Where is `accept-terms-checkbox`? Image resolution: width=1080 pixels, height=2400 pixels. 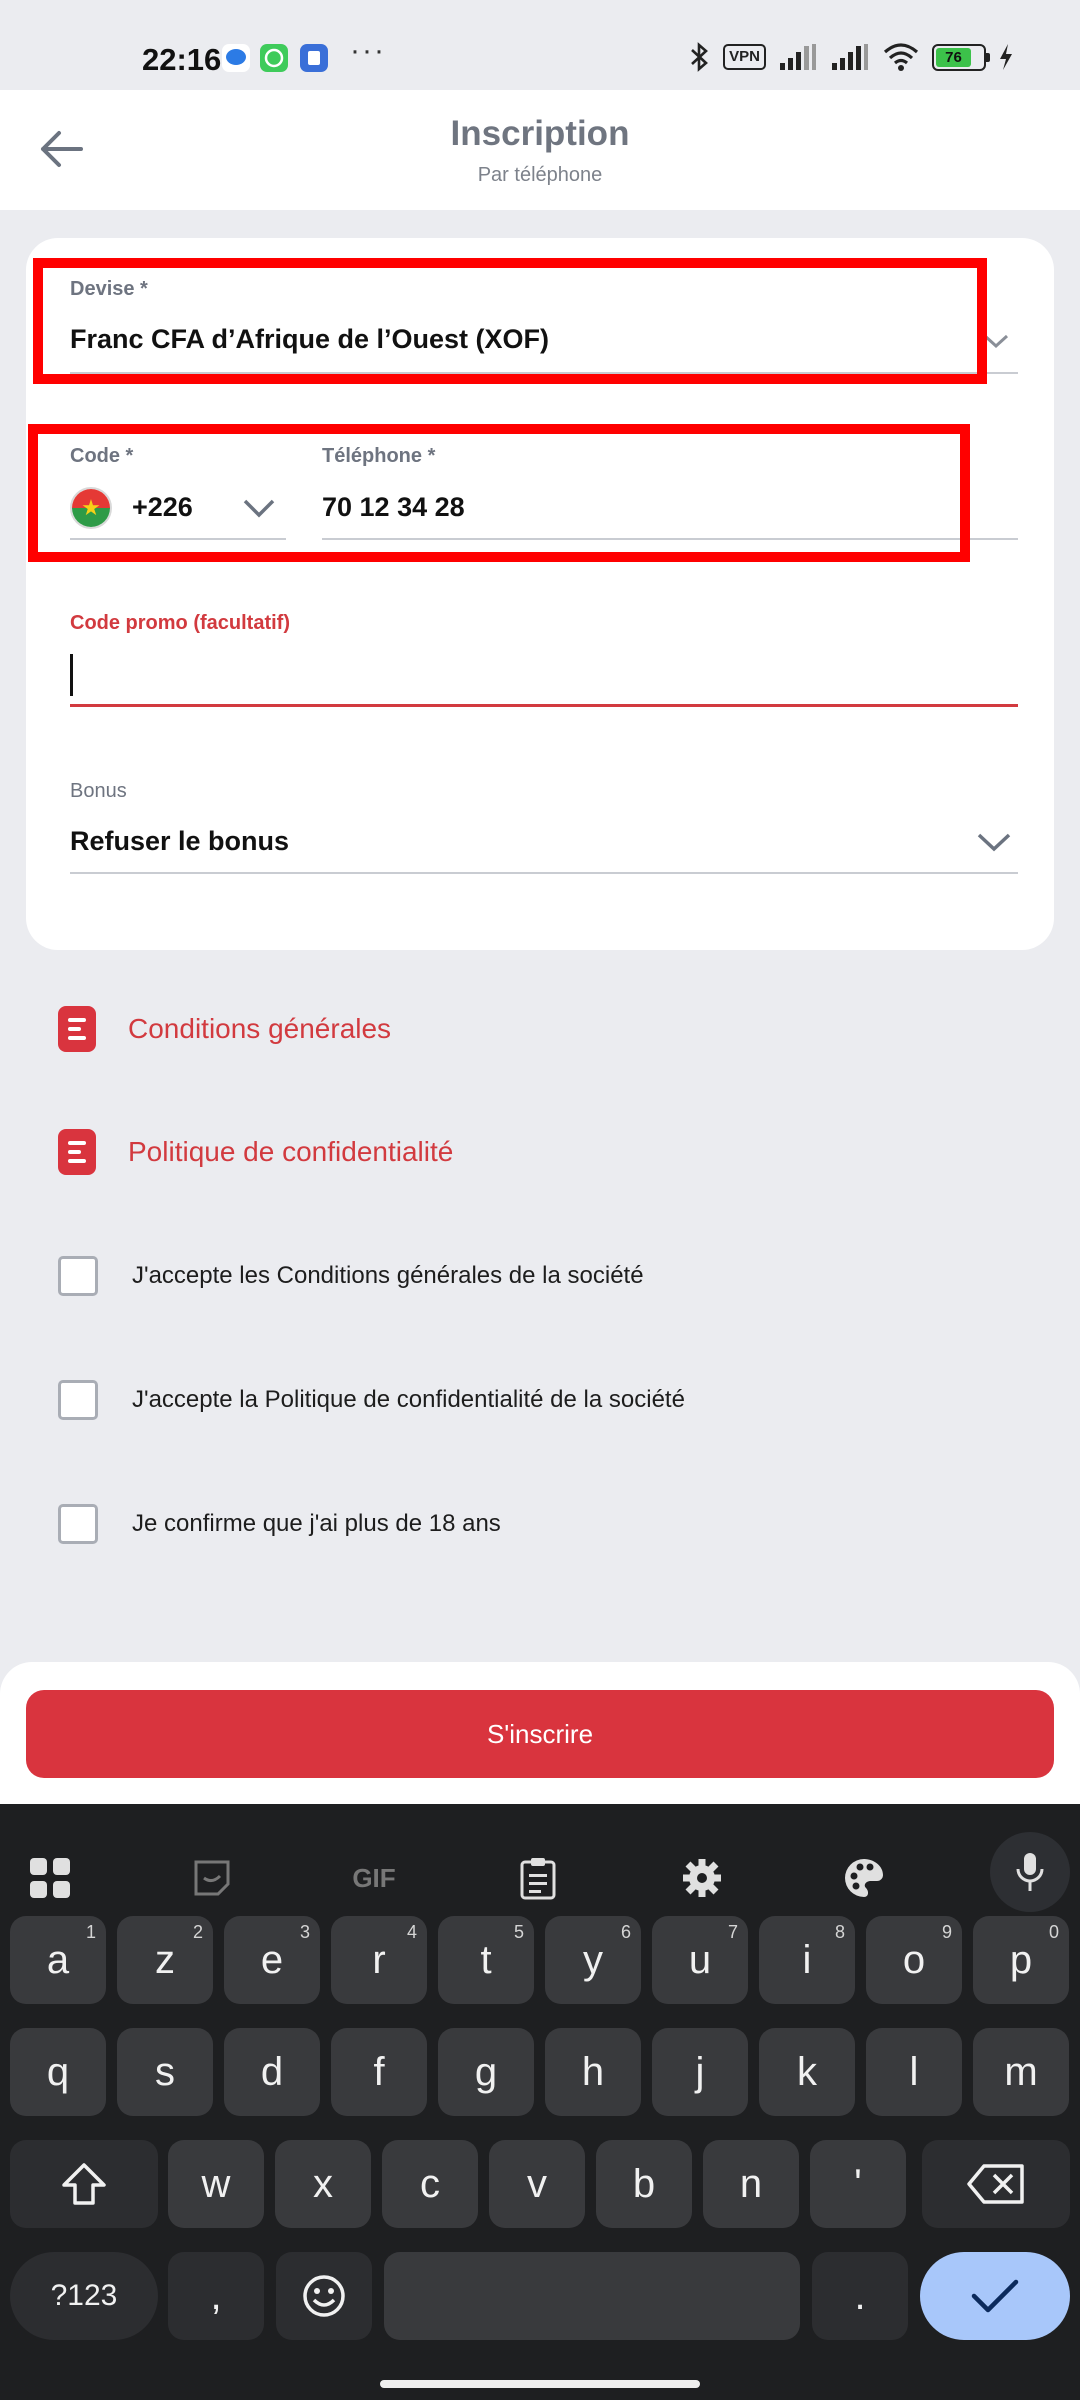
accept-terms-checkbox is located at coordinates (78, 1276).